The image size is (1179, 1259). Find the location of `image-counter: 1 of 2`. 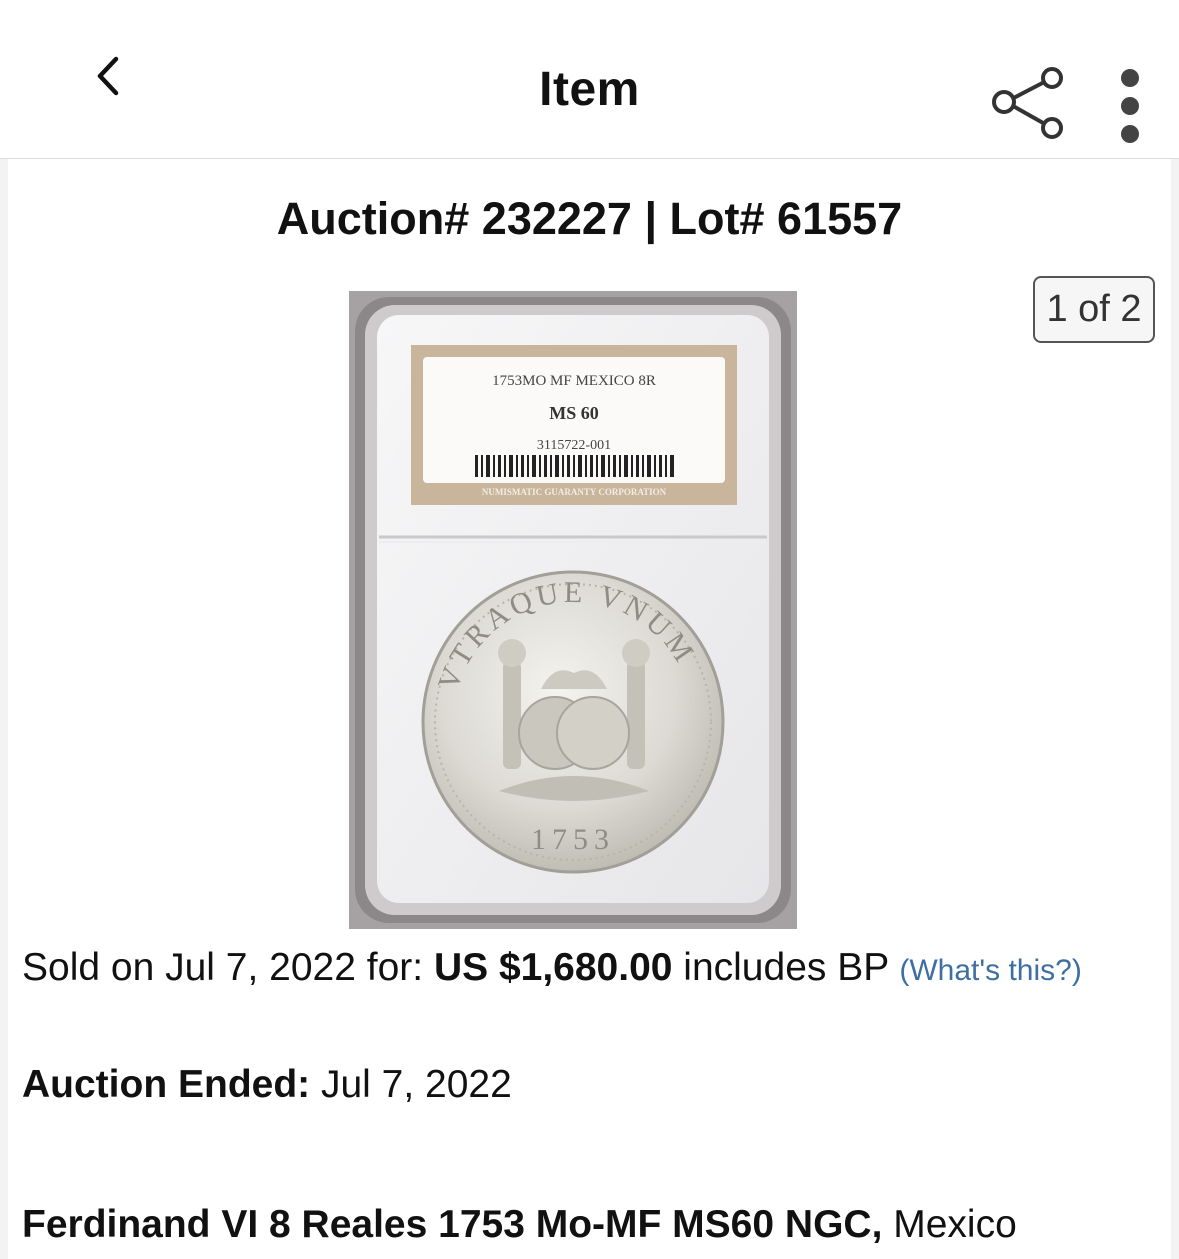

image-counter: 1 of 2 is located at coordinates (1094, 309).